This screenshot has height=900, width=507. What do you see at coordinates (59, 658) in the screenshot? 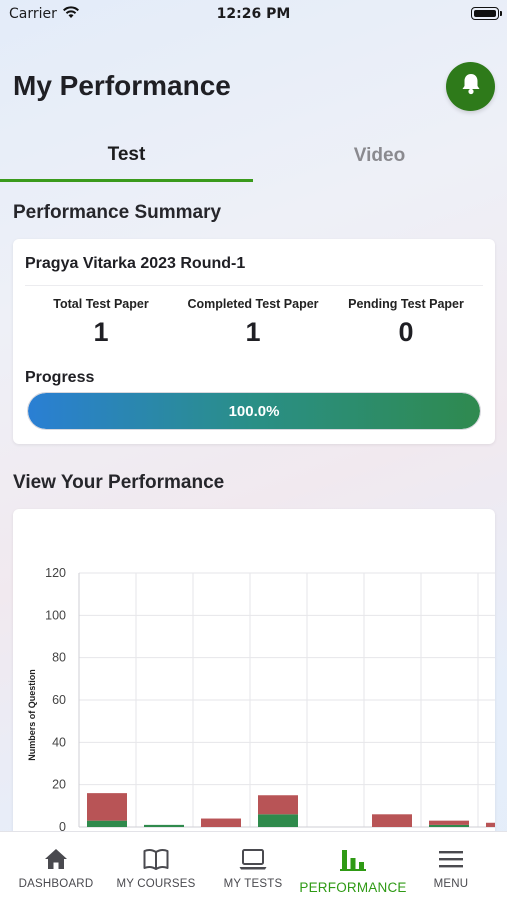
I see `y-tick-label: 80` at bounding box center [59, 658].